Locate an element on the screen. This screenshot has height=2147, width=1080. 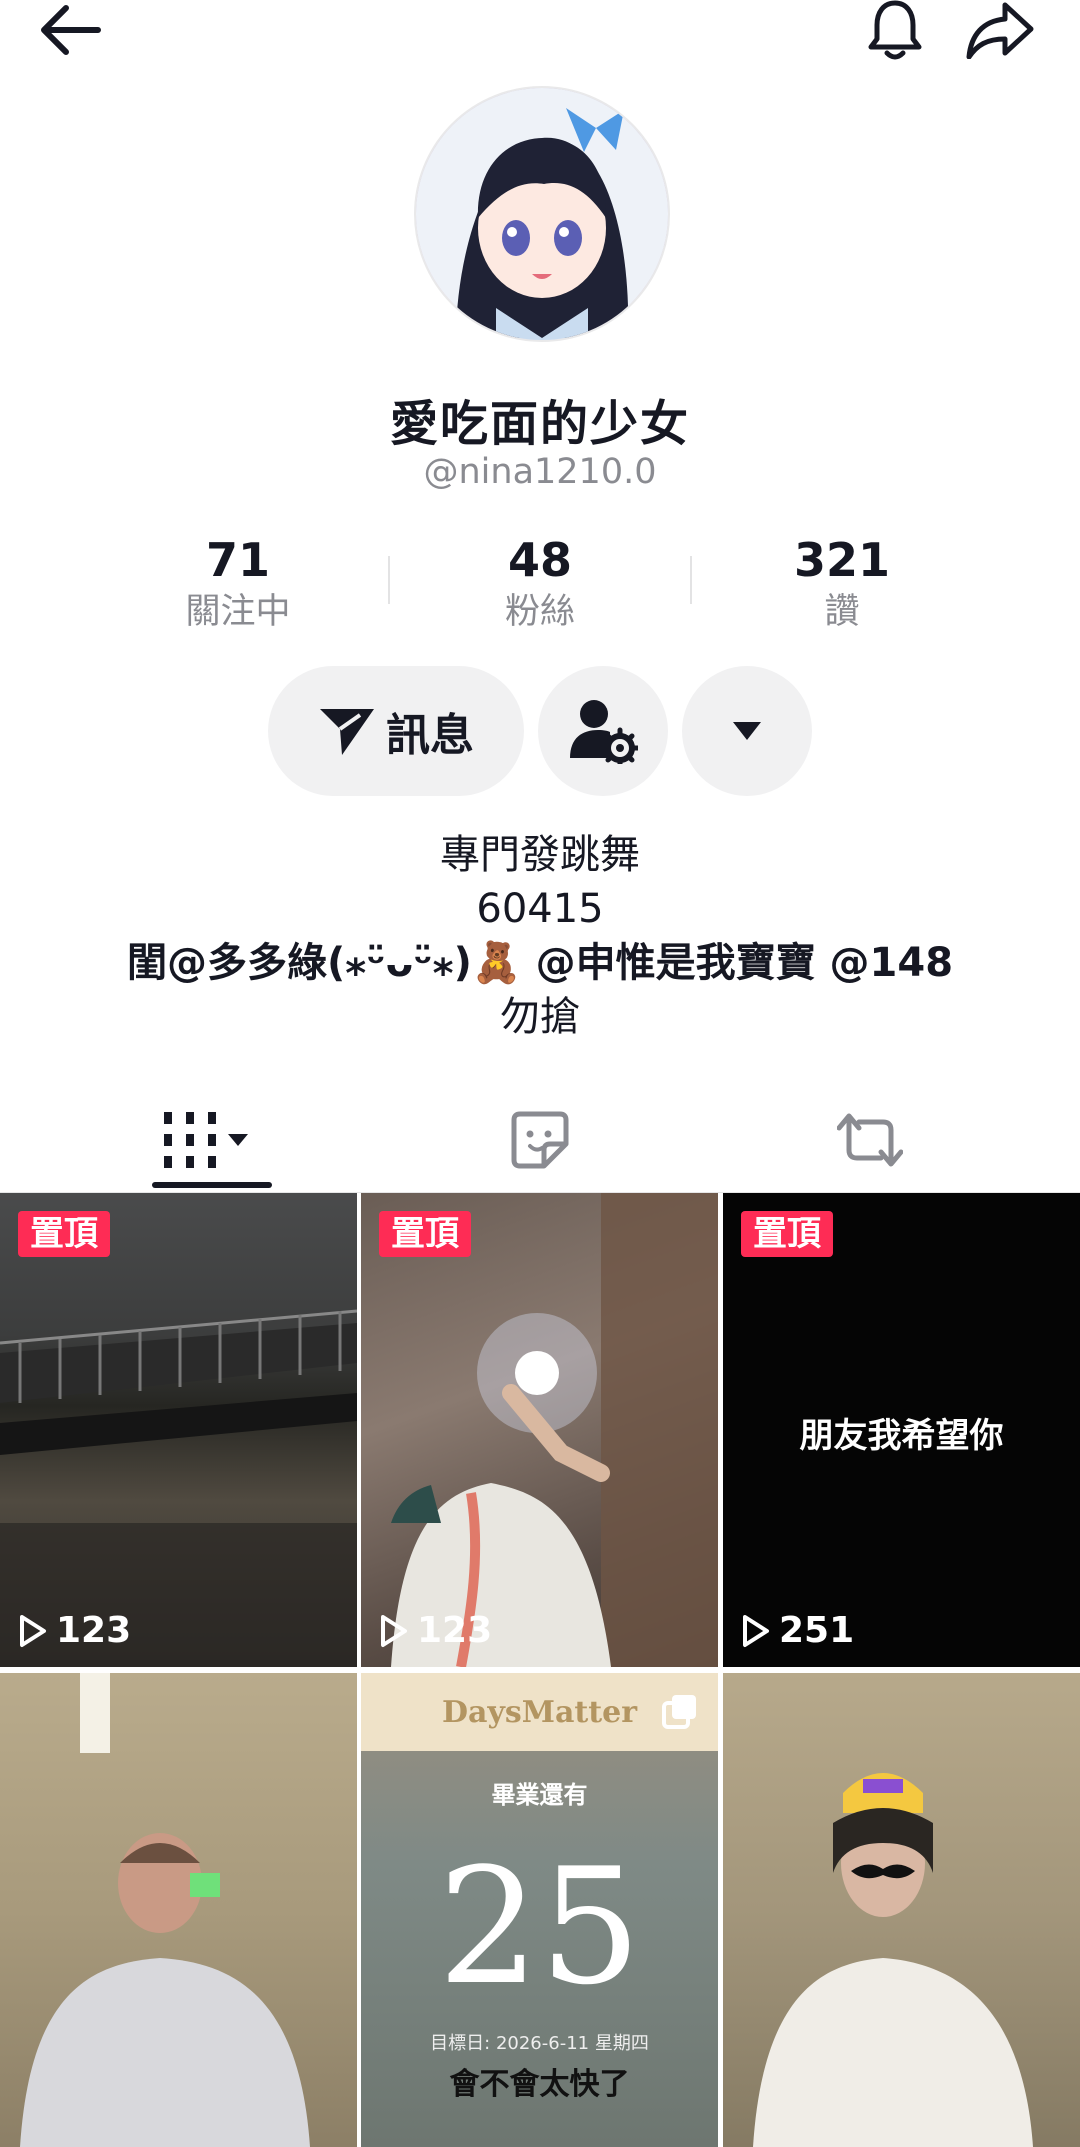
bridge-scene-image is located at coordinates (178, 1488).